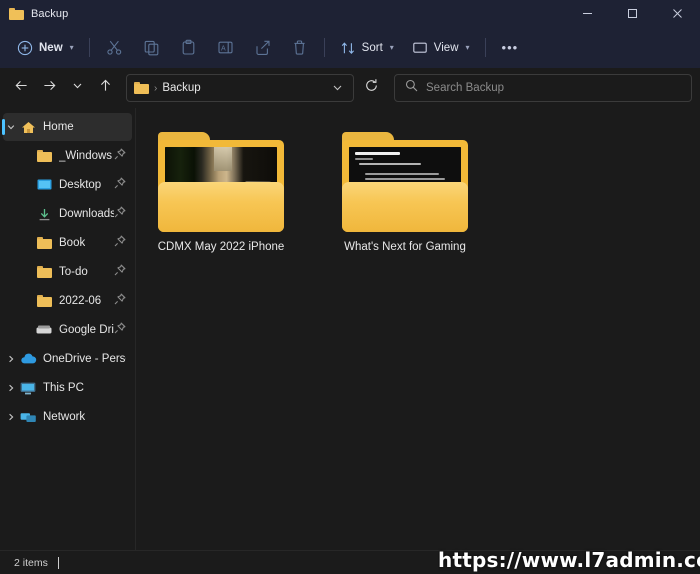 The image size is (700, 574). I want to click on maximize-icon, so click(632, 13).